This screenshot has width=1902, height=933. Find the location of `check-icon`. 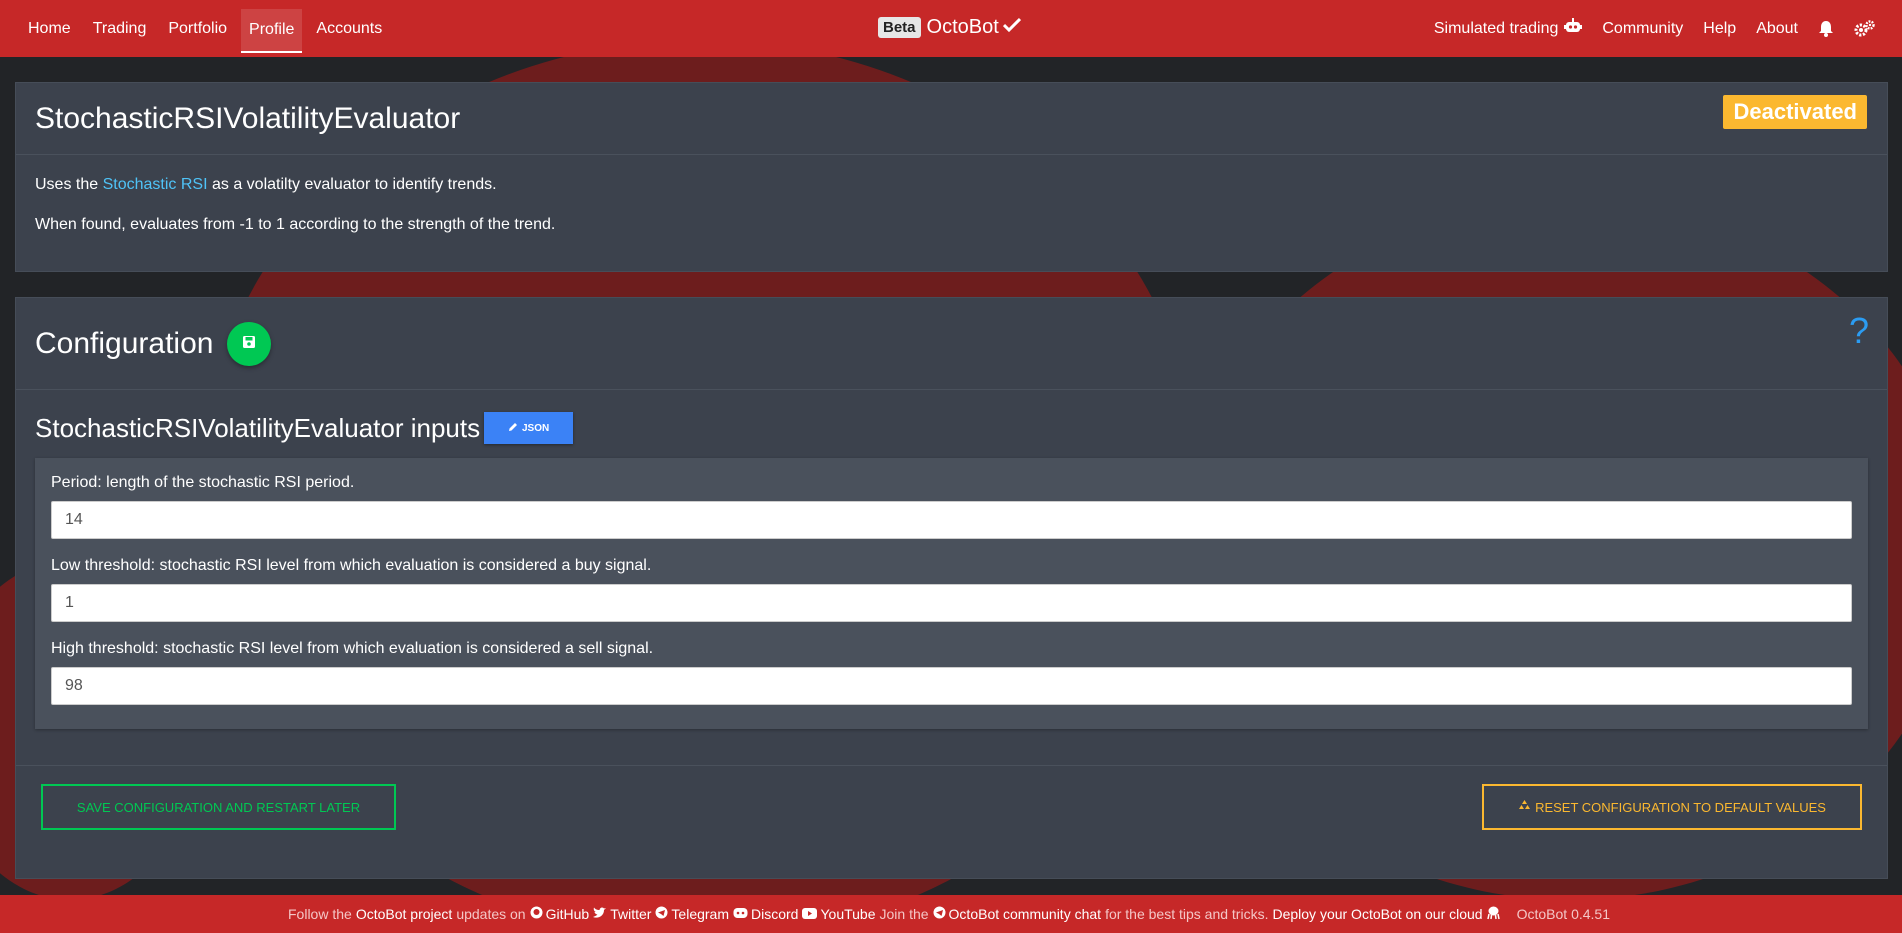

check-icon is located at coordinates (1011, 27).